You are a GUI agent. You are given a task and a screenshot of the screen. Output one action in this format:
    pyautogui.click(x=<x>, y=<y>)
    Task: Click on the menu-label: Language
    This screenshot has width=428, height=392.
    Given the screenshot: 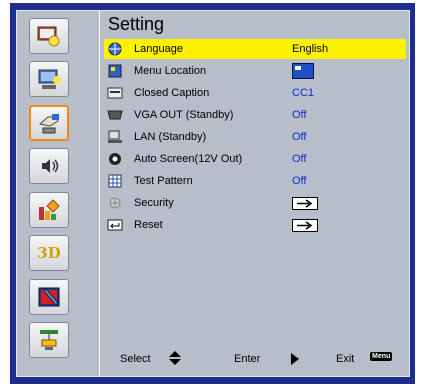 What is the action you would take?
    pyautogui.click(x=158, y=49)
    